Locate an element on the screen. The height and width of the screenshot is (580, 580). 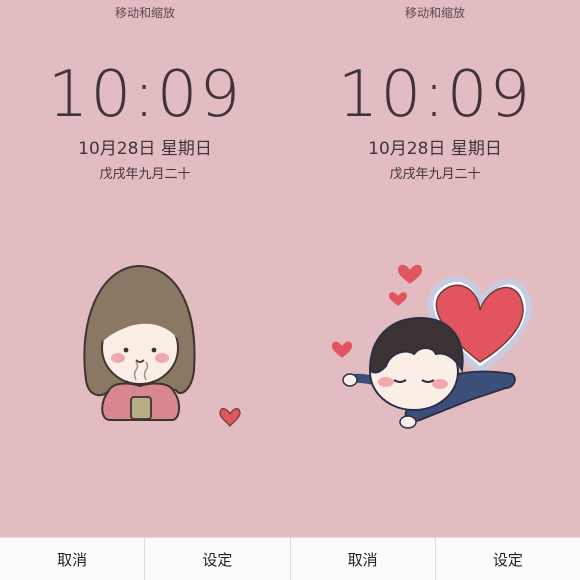
bottom-action-bar: 取消 设定 取消 设定 is located at coordinates (290, 558).